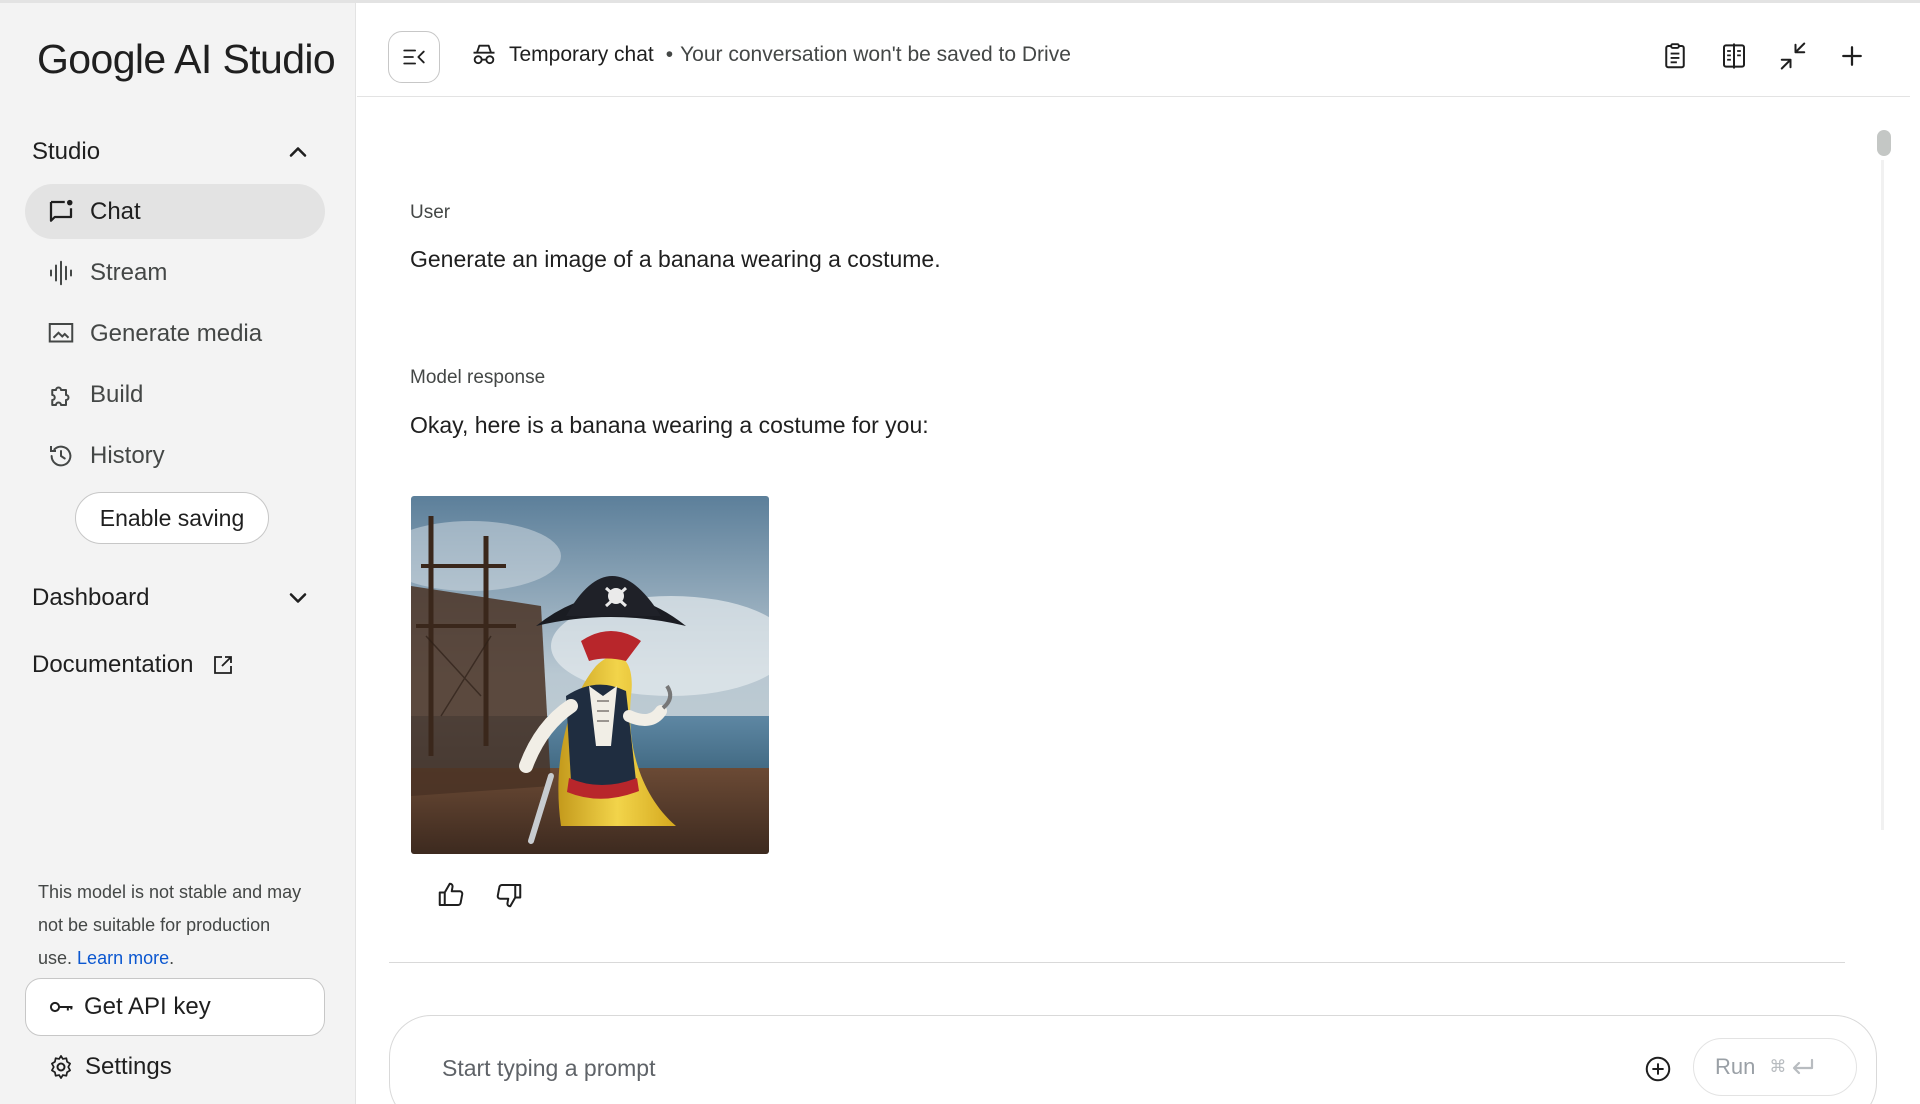 This screenshot has width=1920, height=1104. I want to click on collapse-icon, so click(1793, 56).